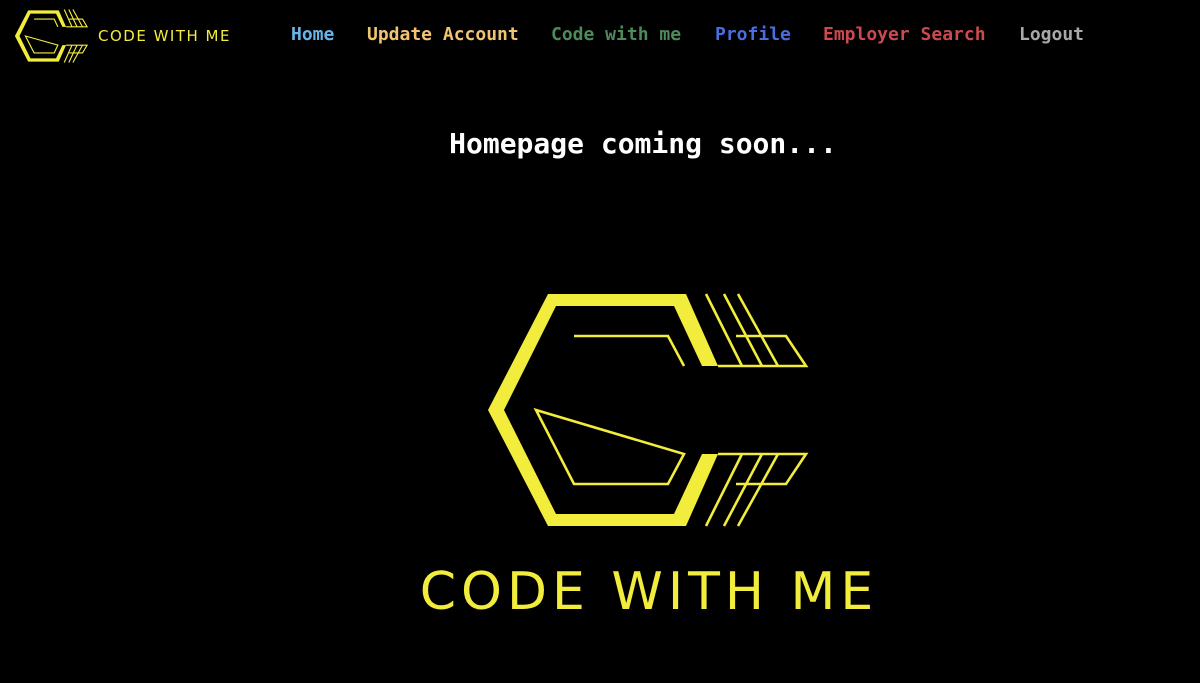 The height and width of the screenshot is (683, 1200). What do you see at coordinates (649, 592) in the screenshot?
I see `hero-brand-text: CODE WITH ME` at bounding box center [649, 592].